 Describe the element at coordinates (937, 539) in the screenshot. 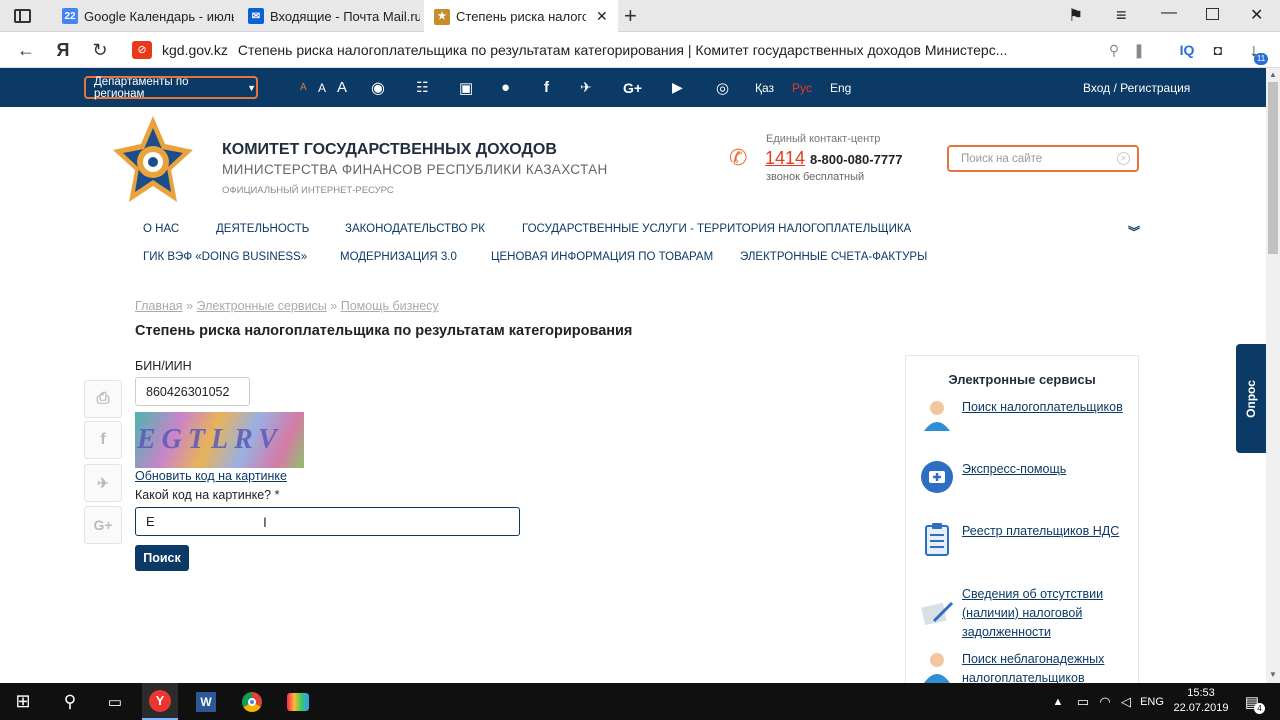

I see `clipboard-icon` at that location.